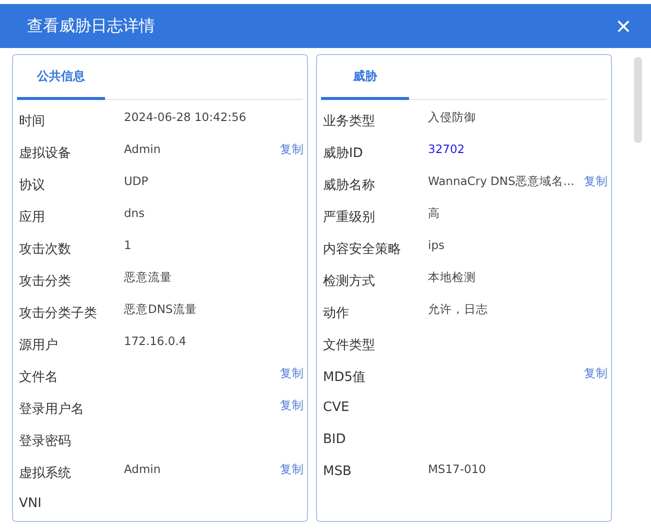 The height and width of the screenshot is (532, 651). Describe the element at coordinates (349, 185) in the screenshot. I see `field-label: 威胁名称` at that location.